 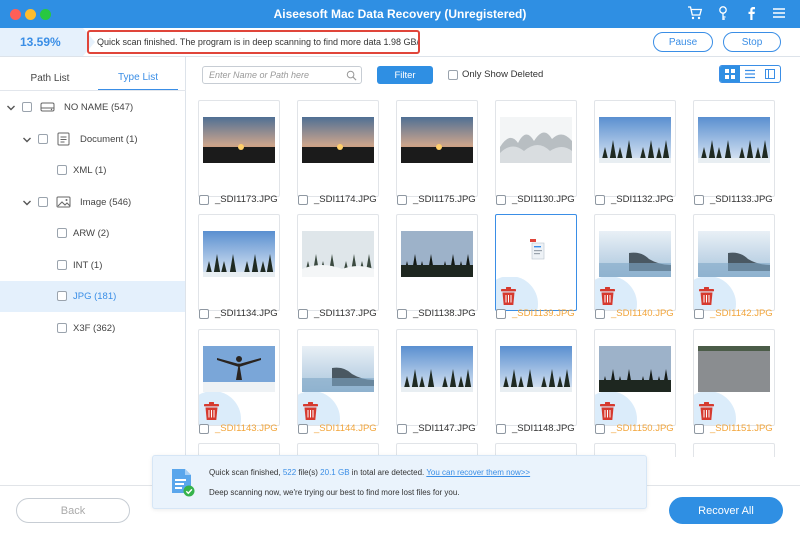 I want to click on recover-all-button: Recover All, so click(x=726, y=510).